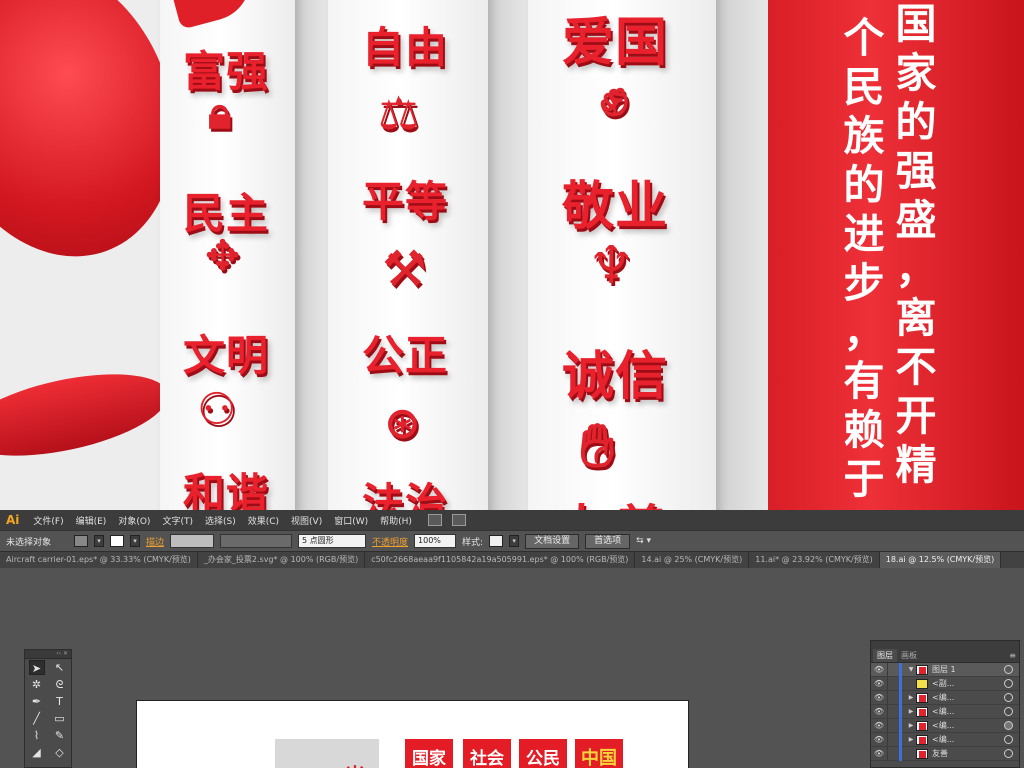 This screenshot has width=1024, height=768. Describe the element at coordinates (48, 654) in the screenshot. I see `tools-panel-header: ‹‹ ✕` at that location.